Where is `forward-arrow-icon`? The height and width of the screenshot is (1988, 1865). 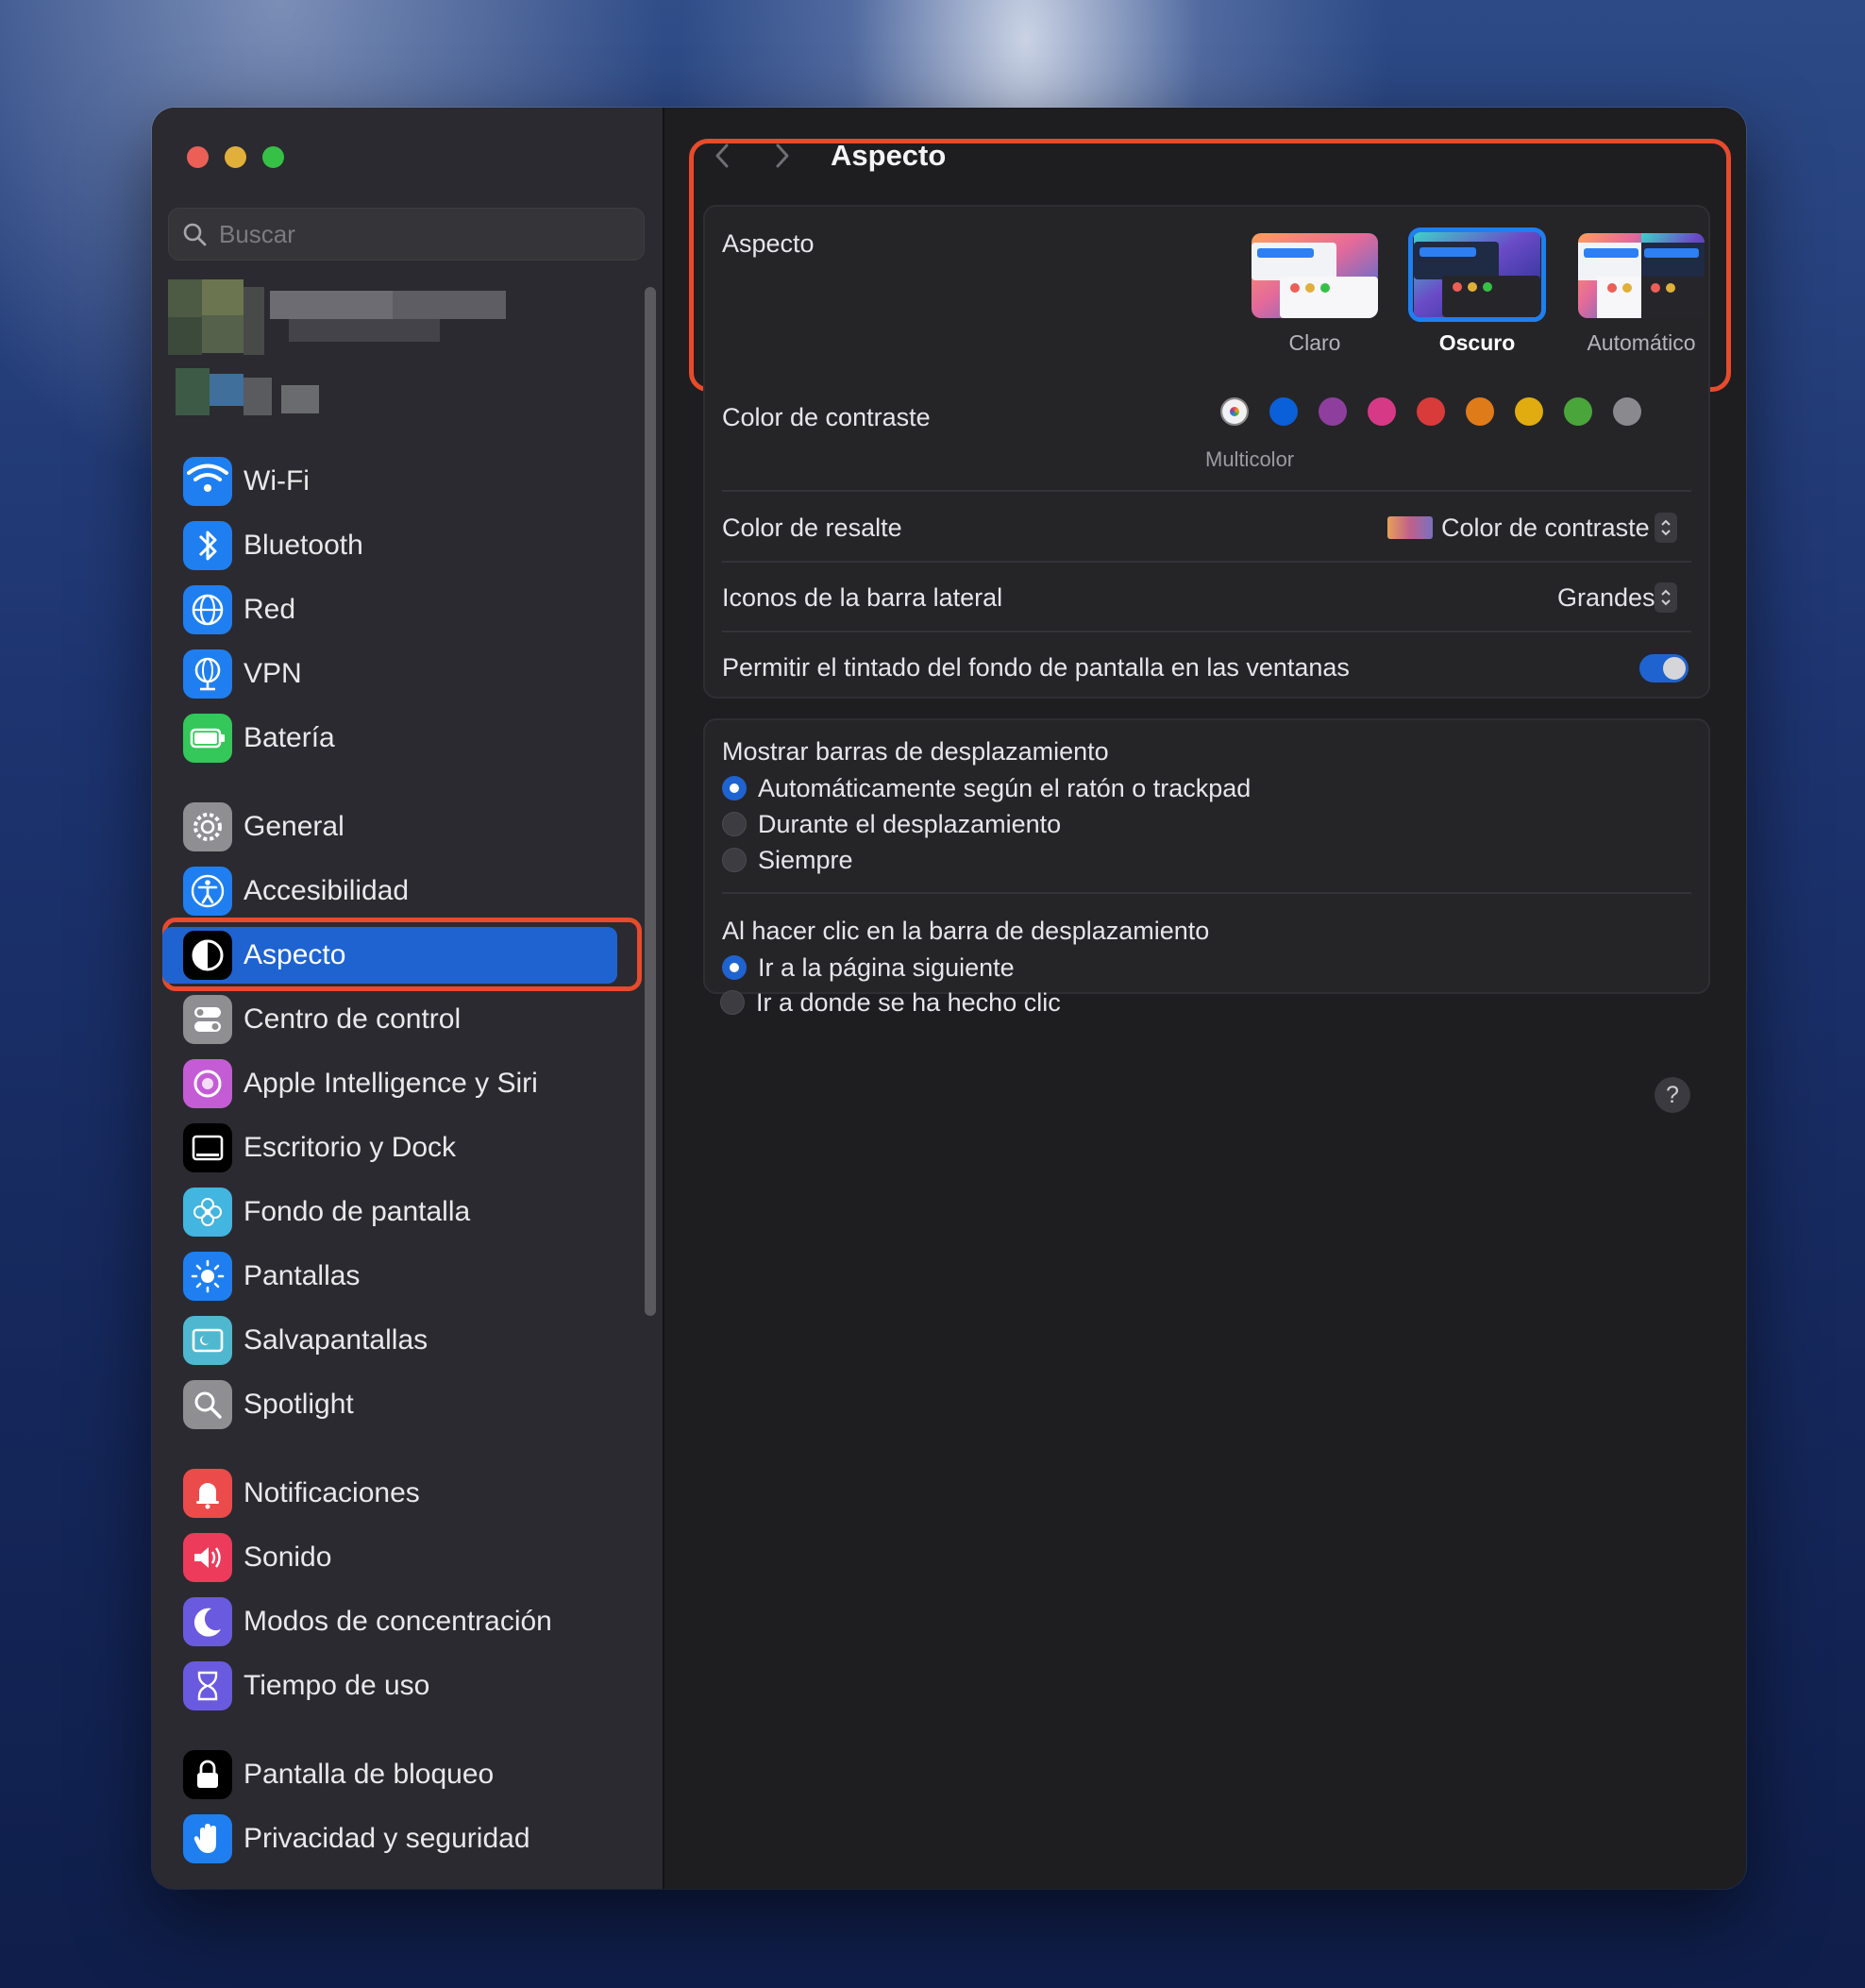
forward-arrow-icon is located at coordinates (782, 156).